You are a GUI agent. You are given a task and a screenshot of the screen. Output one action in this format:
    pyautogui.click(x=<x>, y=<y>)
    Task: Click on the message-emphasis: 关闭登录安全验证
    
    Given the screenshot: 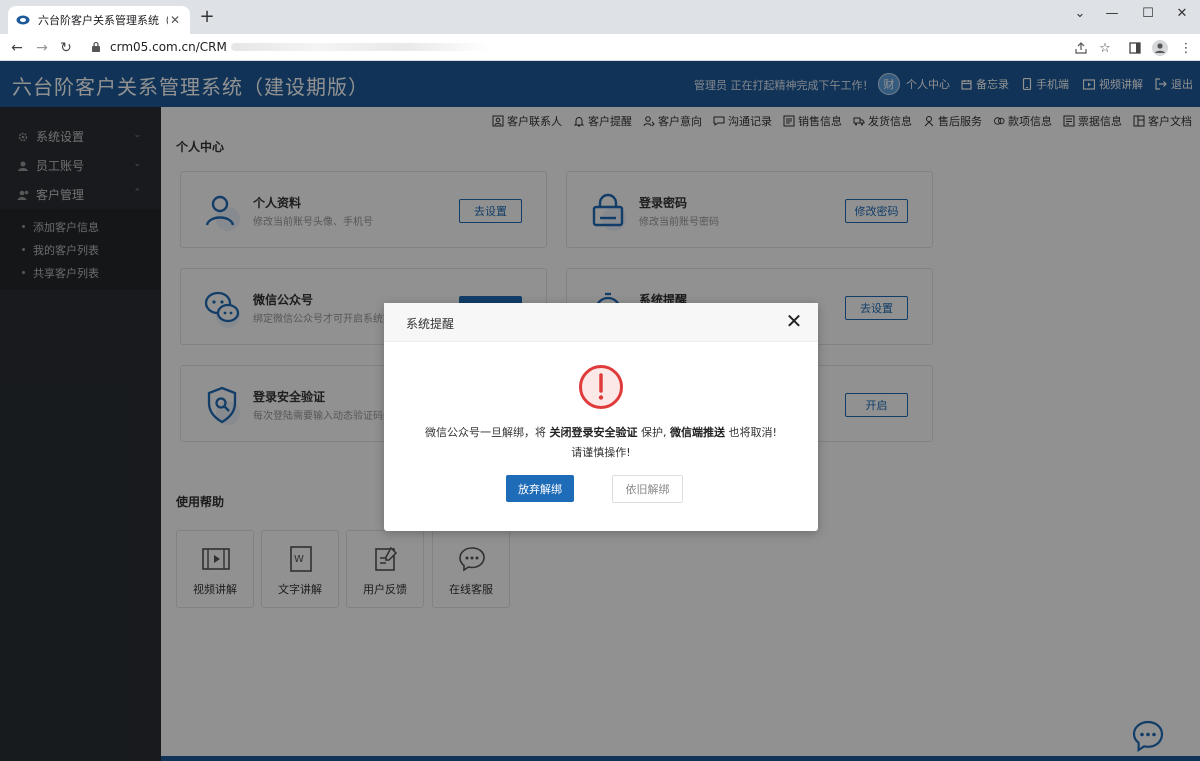 What is the action you would take?
    pyautogui.click(x=593, y=432)
    